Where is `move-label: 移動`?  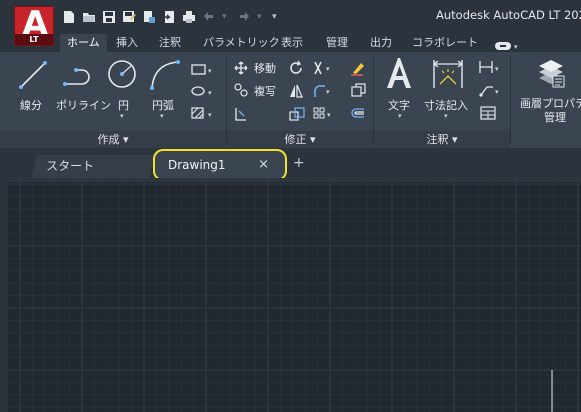
move-label: 移動 is located at coordinates (265, 68).